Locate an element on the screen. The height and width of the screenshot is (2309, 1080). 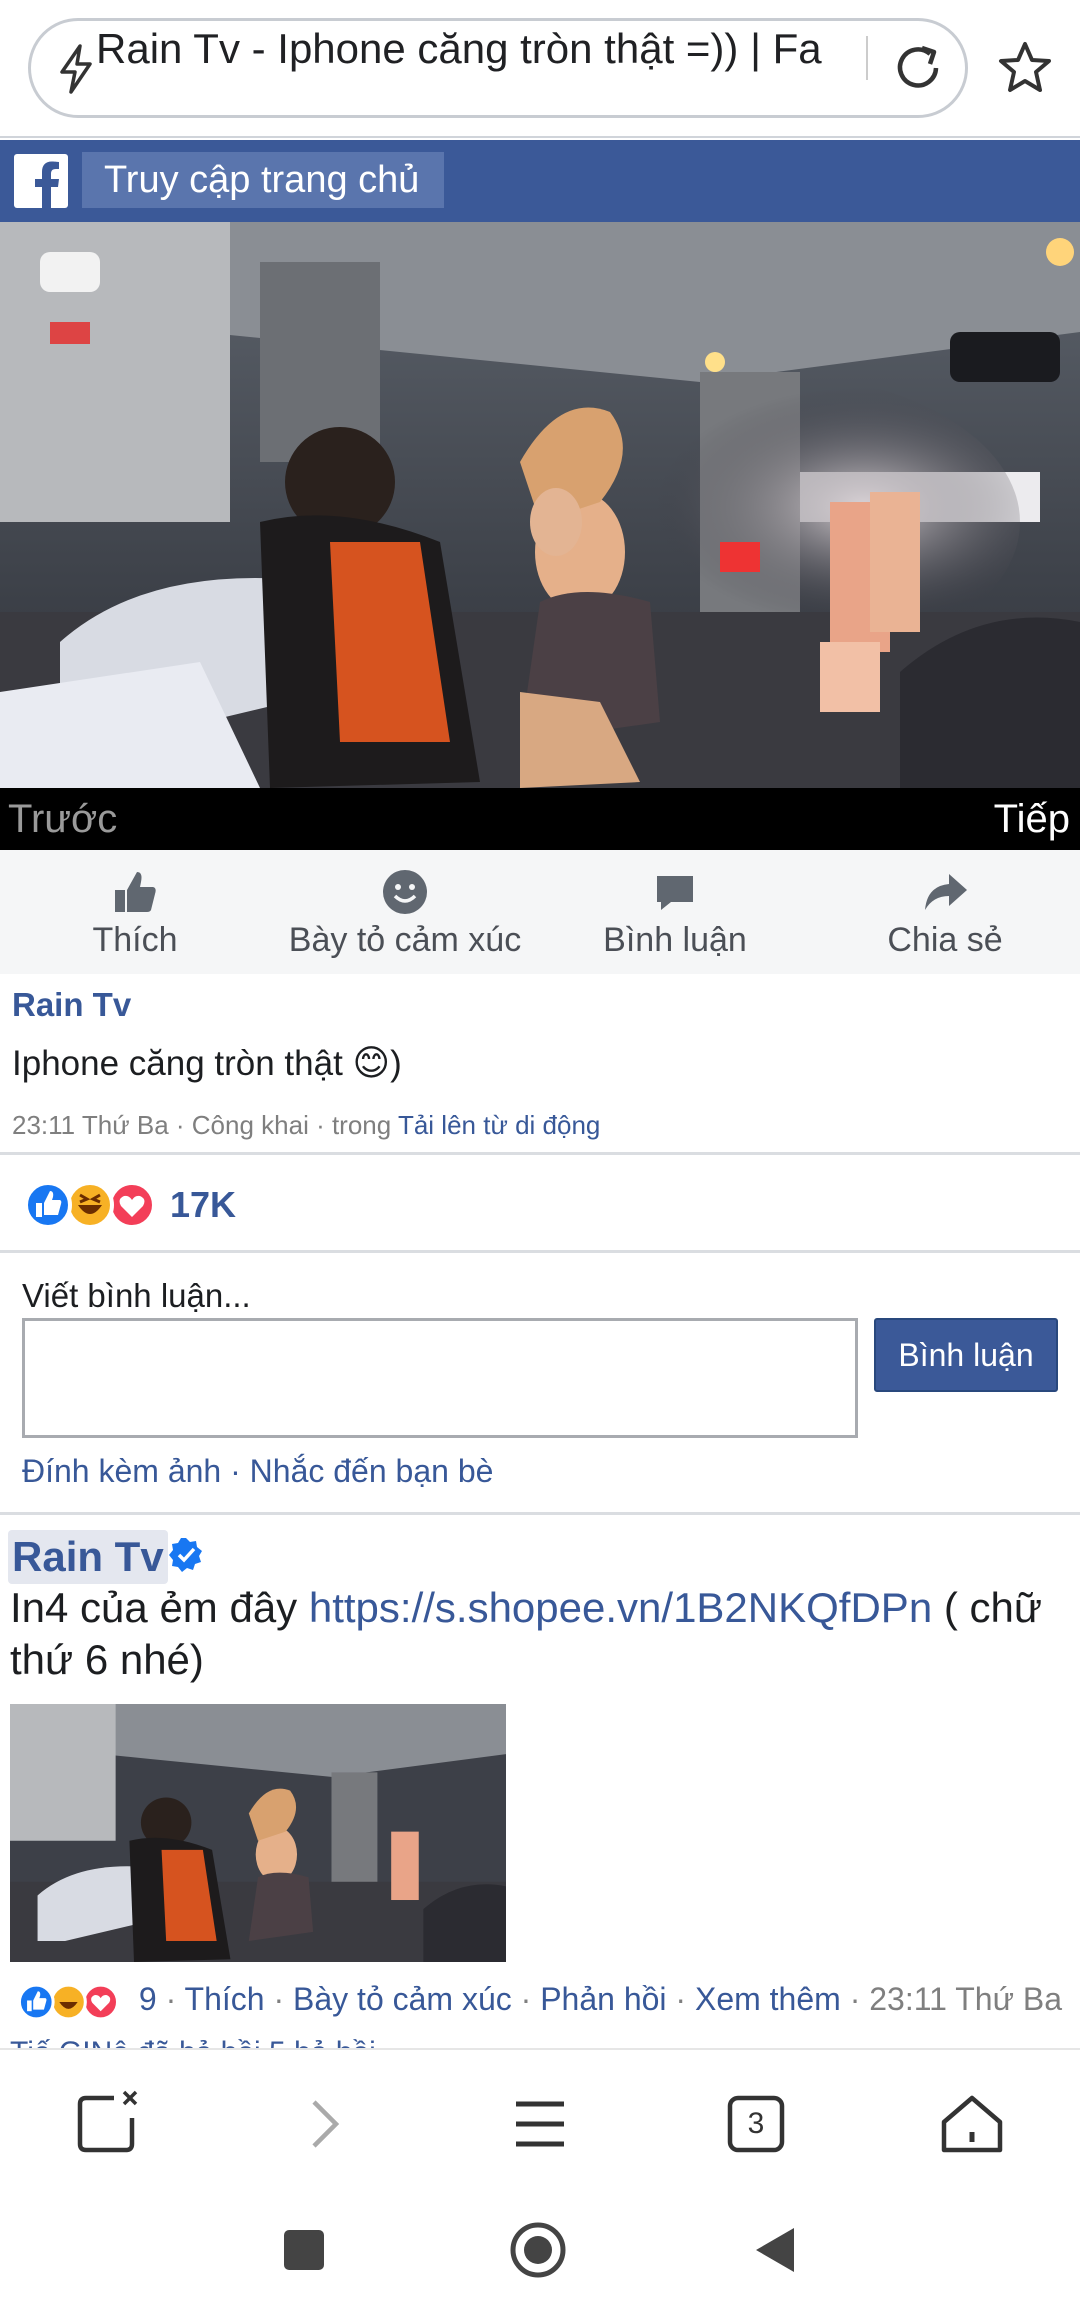
browser-address-bar: Rain Tv - Iphone căng tròn thật =)) | Fa is located at coordinates (540, 69).